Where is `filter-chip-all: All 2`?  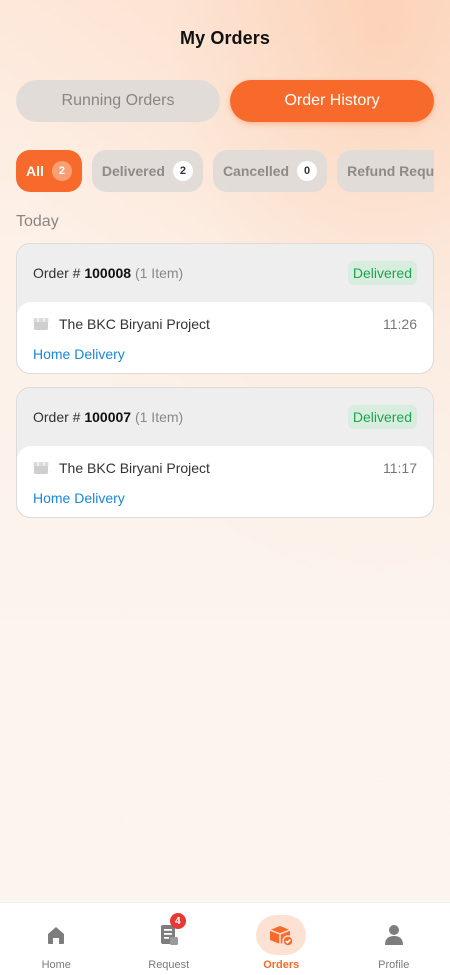 filter-chip-all: All 2 is located at coordinates (49, 171).